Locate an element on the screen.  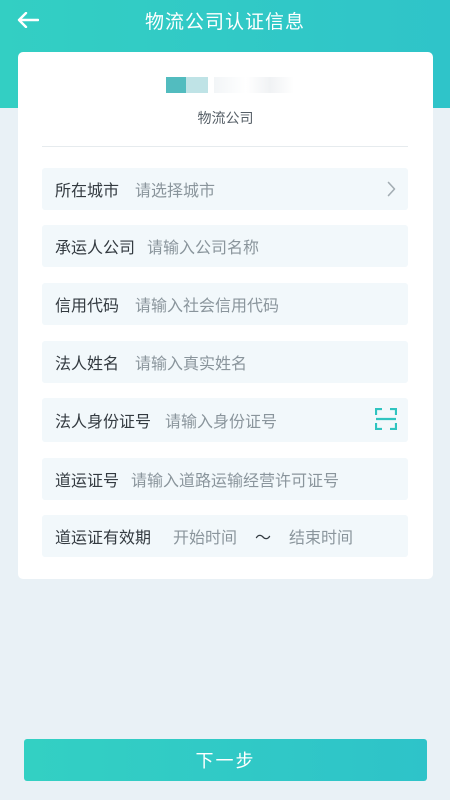
legal-name-row: 法人姓名 请输入真实姓名 is located at coordinates (225, 362).